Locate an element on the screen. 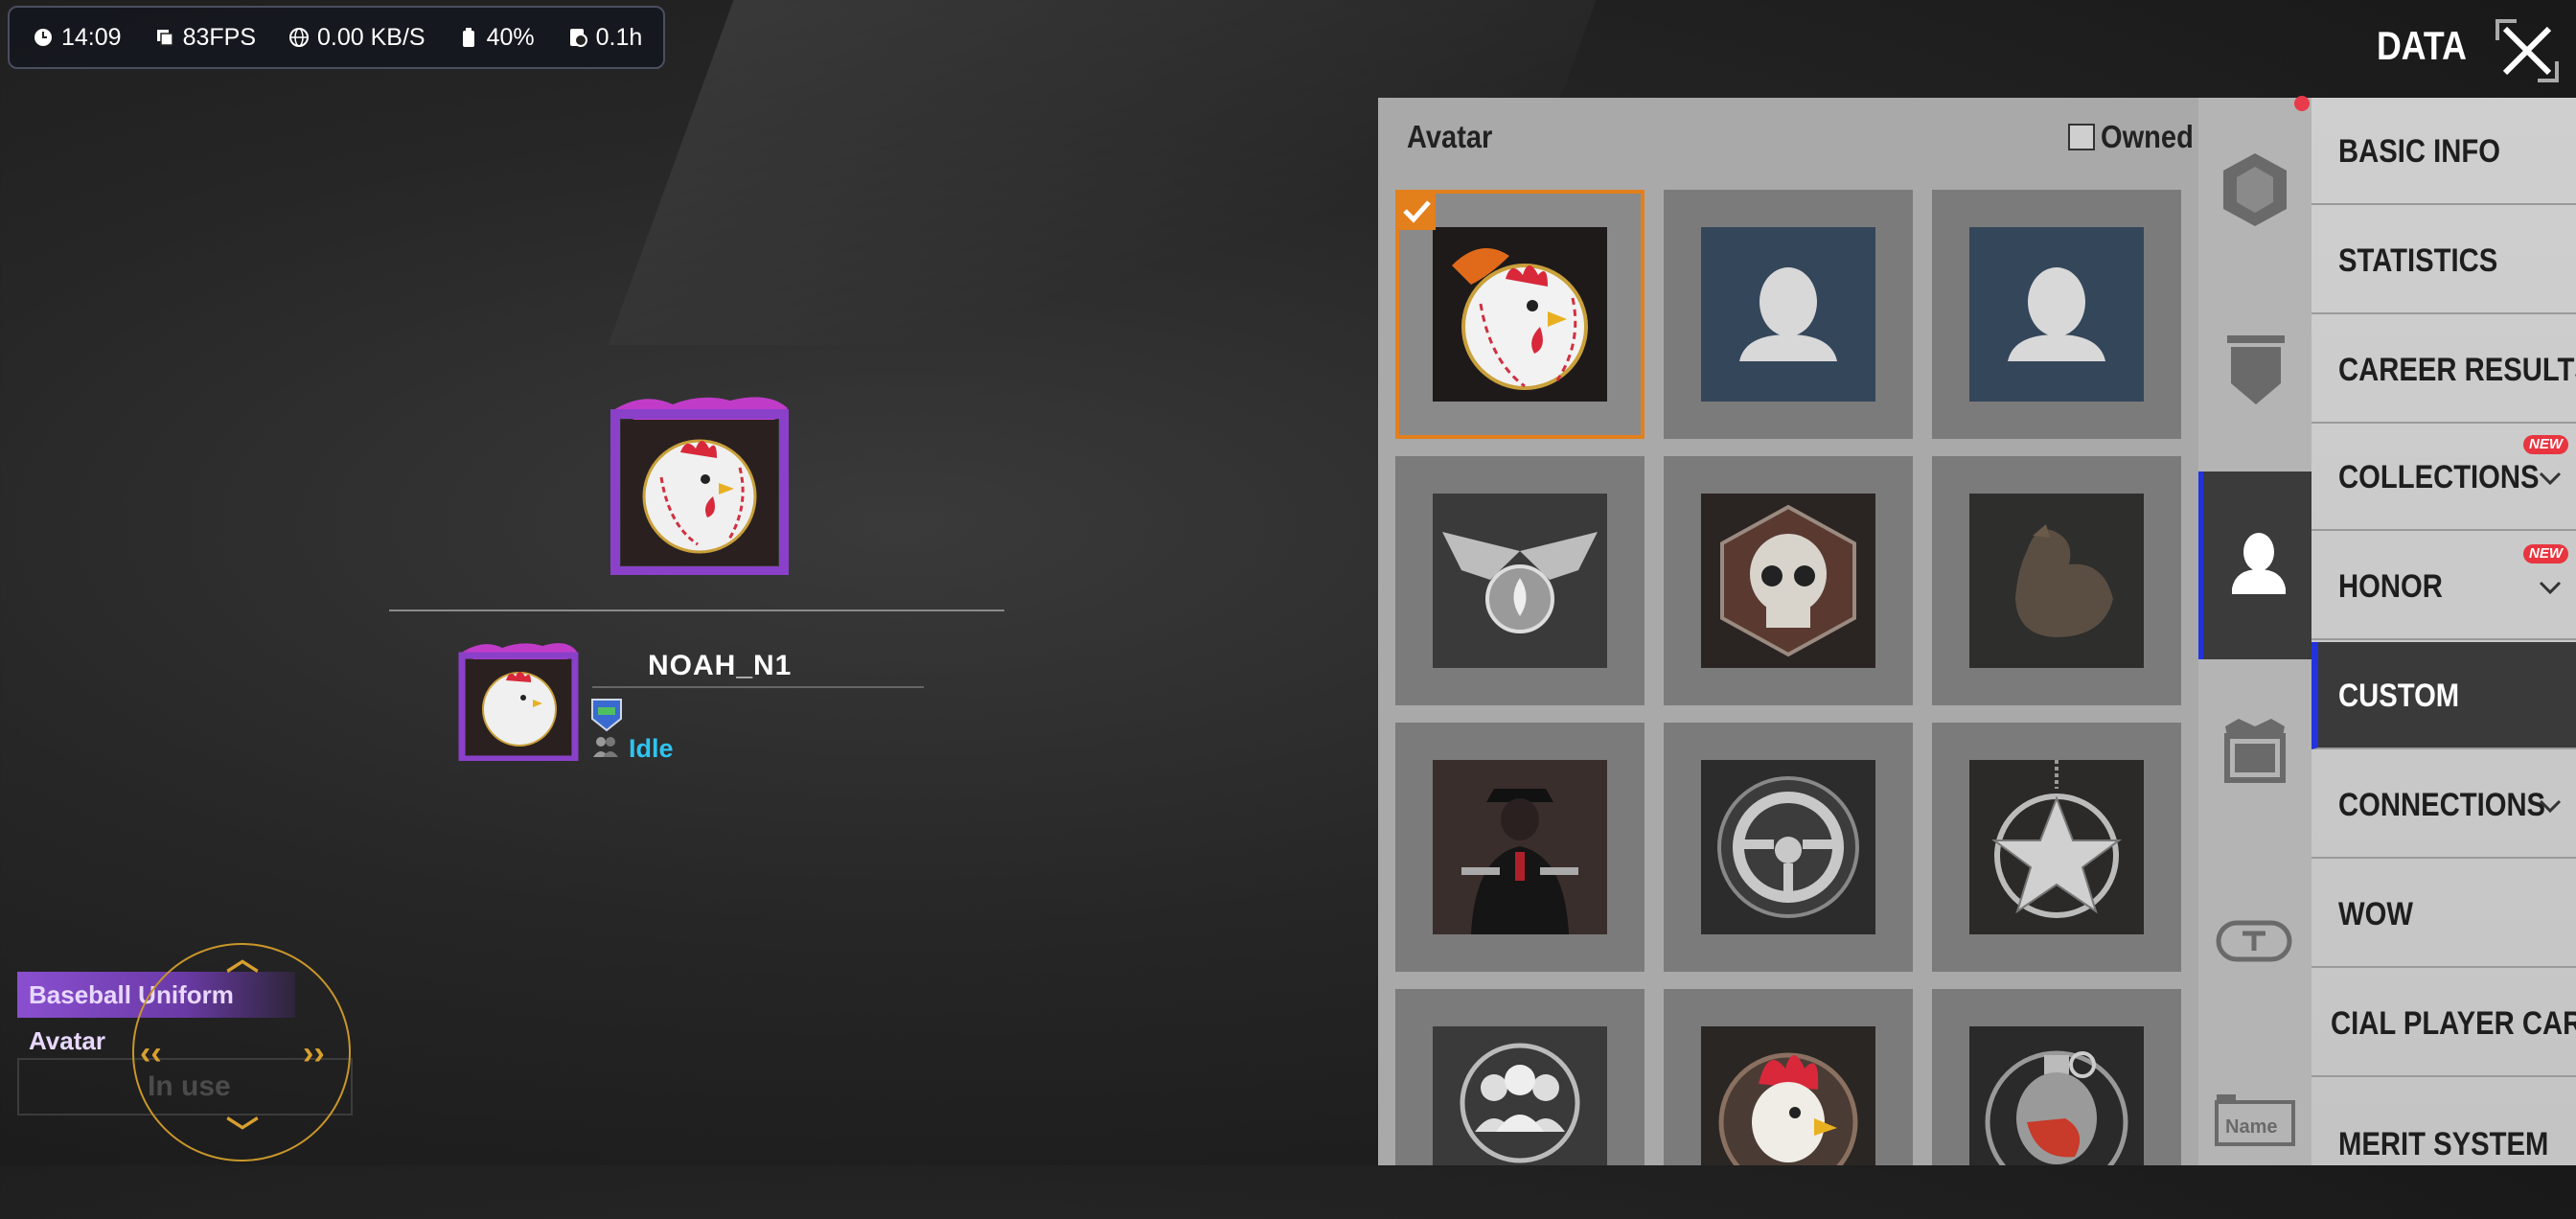  rooster-baseball-icon is located at coordinates (1520, 314).